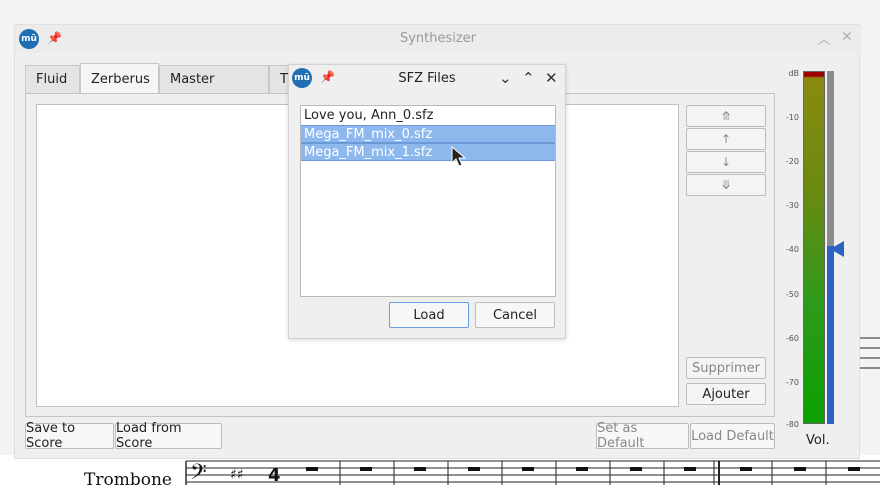 Image resolution: width=880 pixels, height=485 pixels. I want to click on remove-button: Supprimer, so click(726, 368).